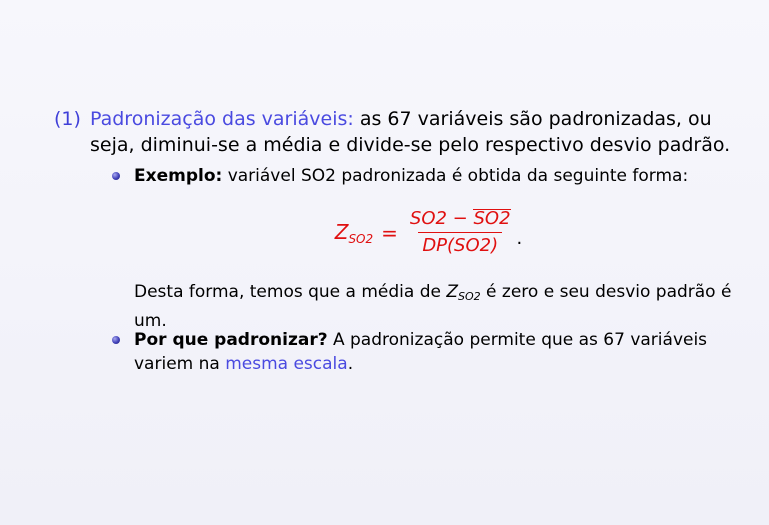  Describe the element at coordinates (178, 176) in the screenshot. I see `bullet-exemplo-label: Exemplo:` at that location.